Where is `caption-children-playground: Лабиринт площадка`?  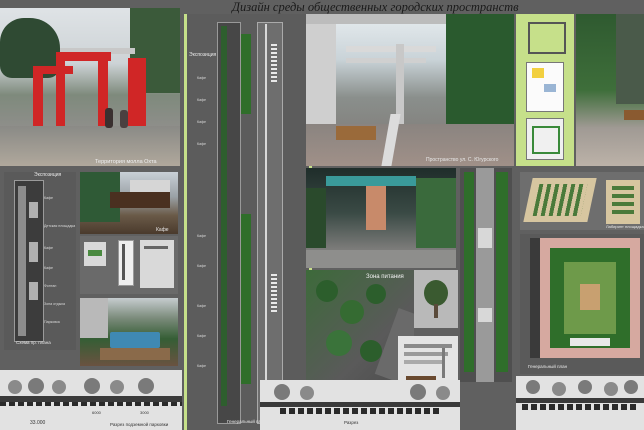 caption-children-playground: Лабиринт площадка is located at coordinates (625, 226).